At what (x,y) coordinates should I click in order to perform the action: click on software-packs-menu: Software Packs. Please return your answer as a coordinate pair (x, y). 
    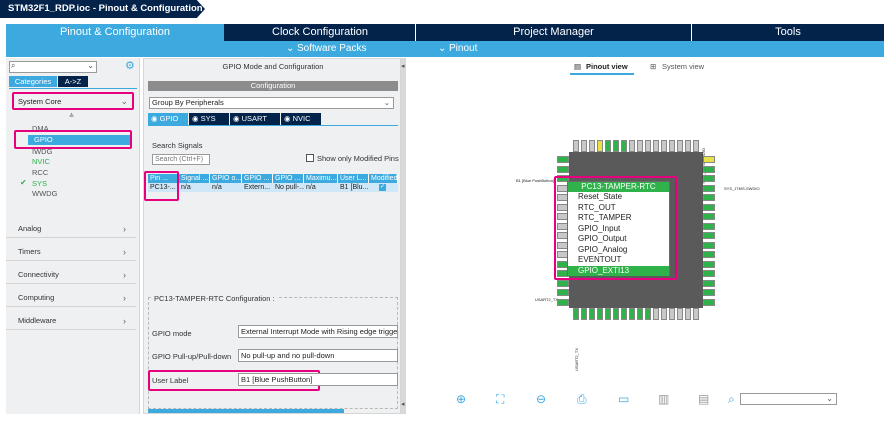
    Looking at the image, I should click on (331, 49).